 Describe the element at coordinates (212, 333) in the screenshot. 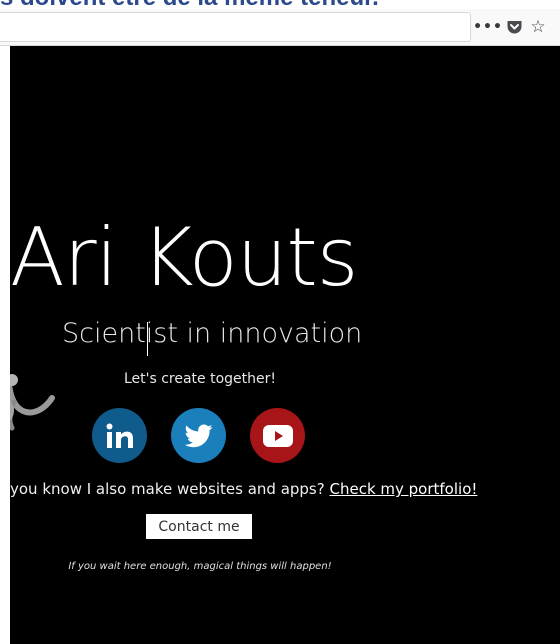

I see `hero-subtitle: Scientist in innovation` at that location.